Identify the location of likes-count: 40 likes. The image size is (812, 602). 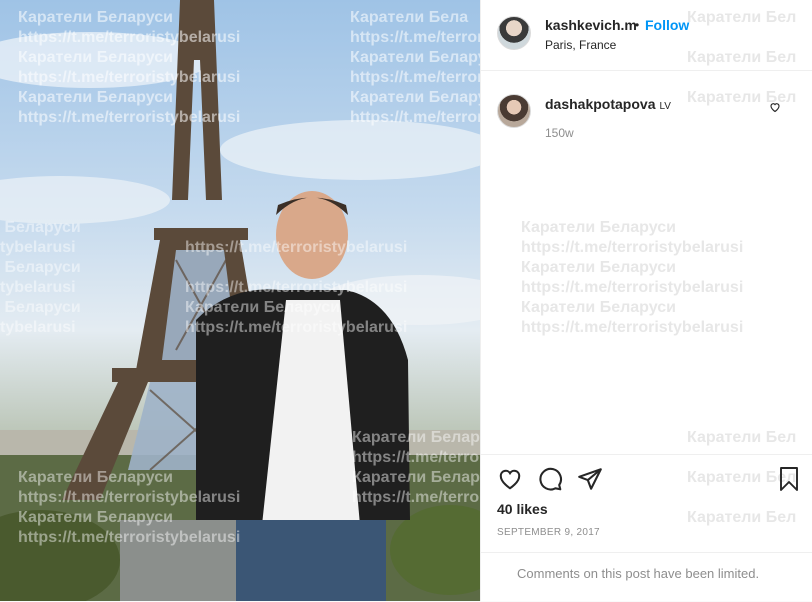
(522, 509).